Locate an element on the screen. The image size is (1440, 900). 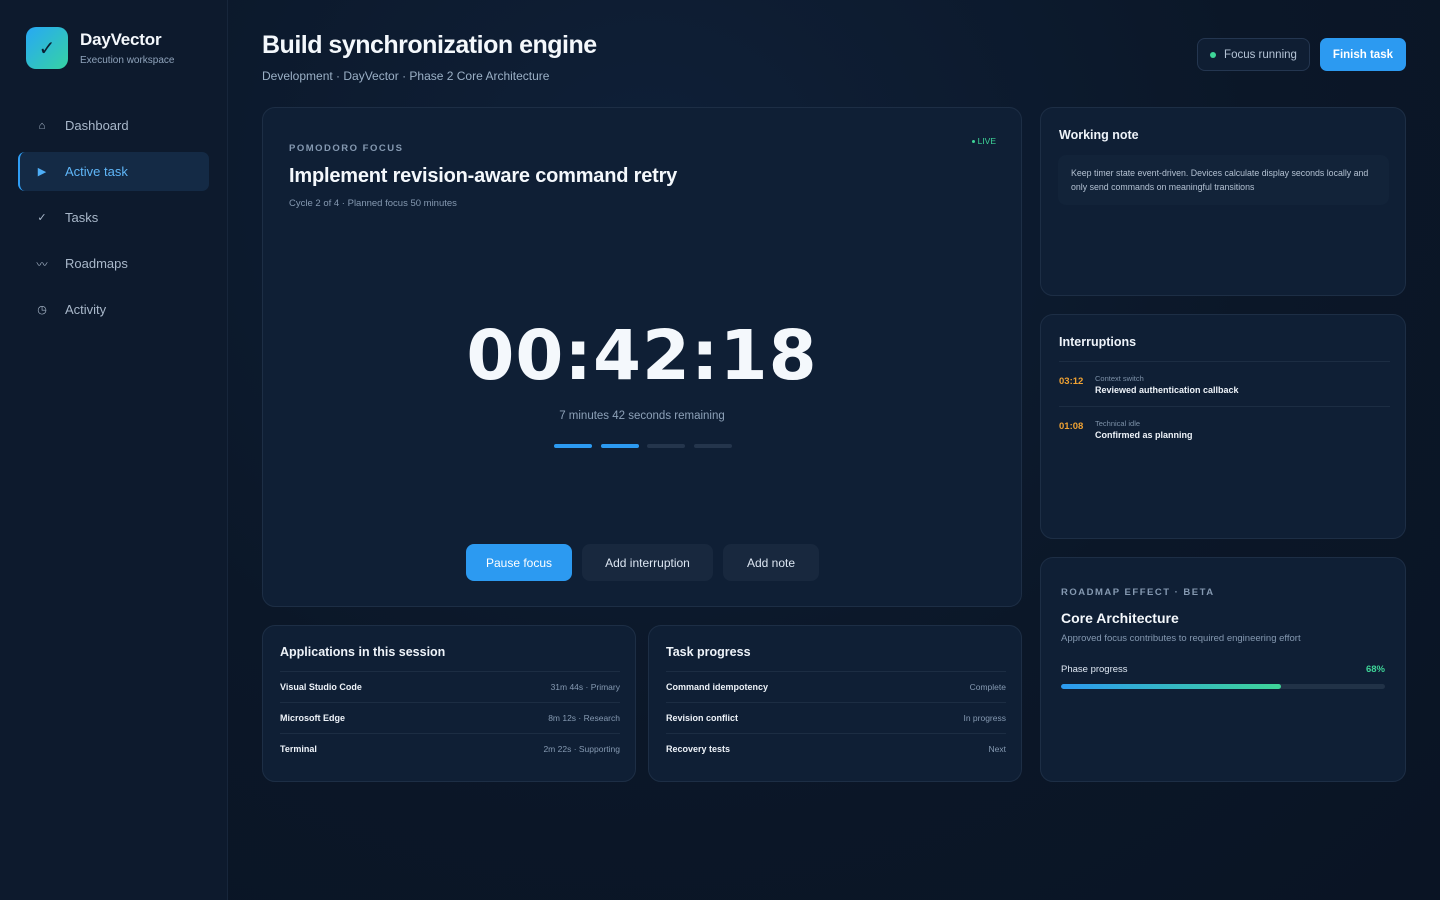
brand: ✓ DayVector Execution workspace is located at coordinates (100, 48).